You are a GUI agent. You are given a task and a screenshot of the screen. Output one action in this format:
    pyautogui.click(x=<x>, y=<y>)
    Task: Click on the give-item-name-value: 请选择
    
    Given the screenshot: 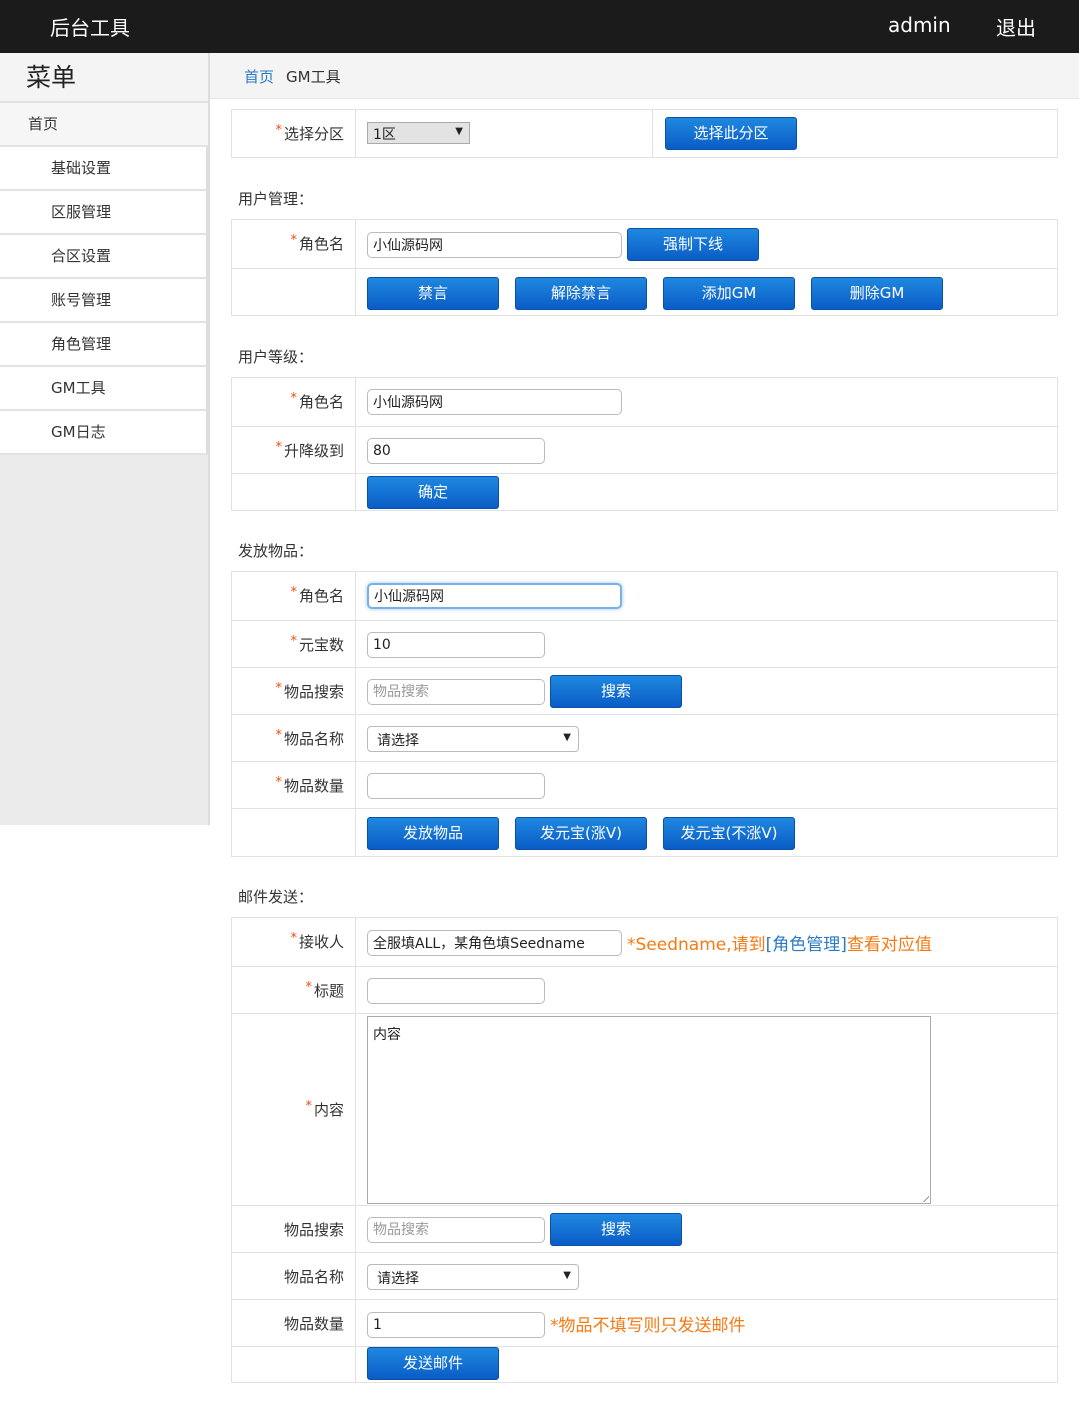 What is the action you would take?
    pyautogui.click(x=398, y=741)
    